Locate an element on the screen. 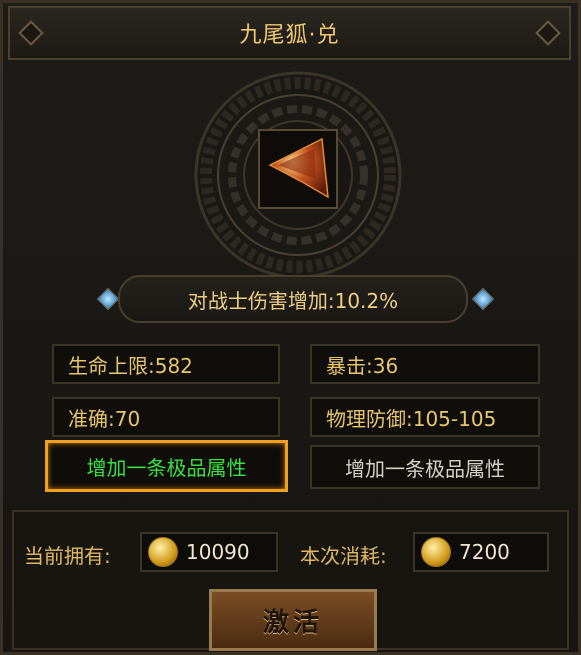 The image size is (581, 655). consume-label: 本次消耗: is located at coordinates (343, 556).